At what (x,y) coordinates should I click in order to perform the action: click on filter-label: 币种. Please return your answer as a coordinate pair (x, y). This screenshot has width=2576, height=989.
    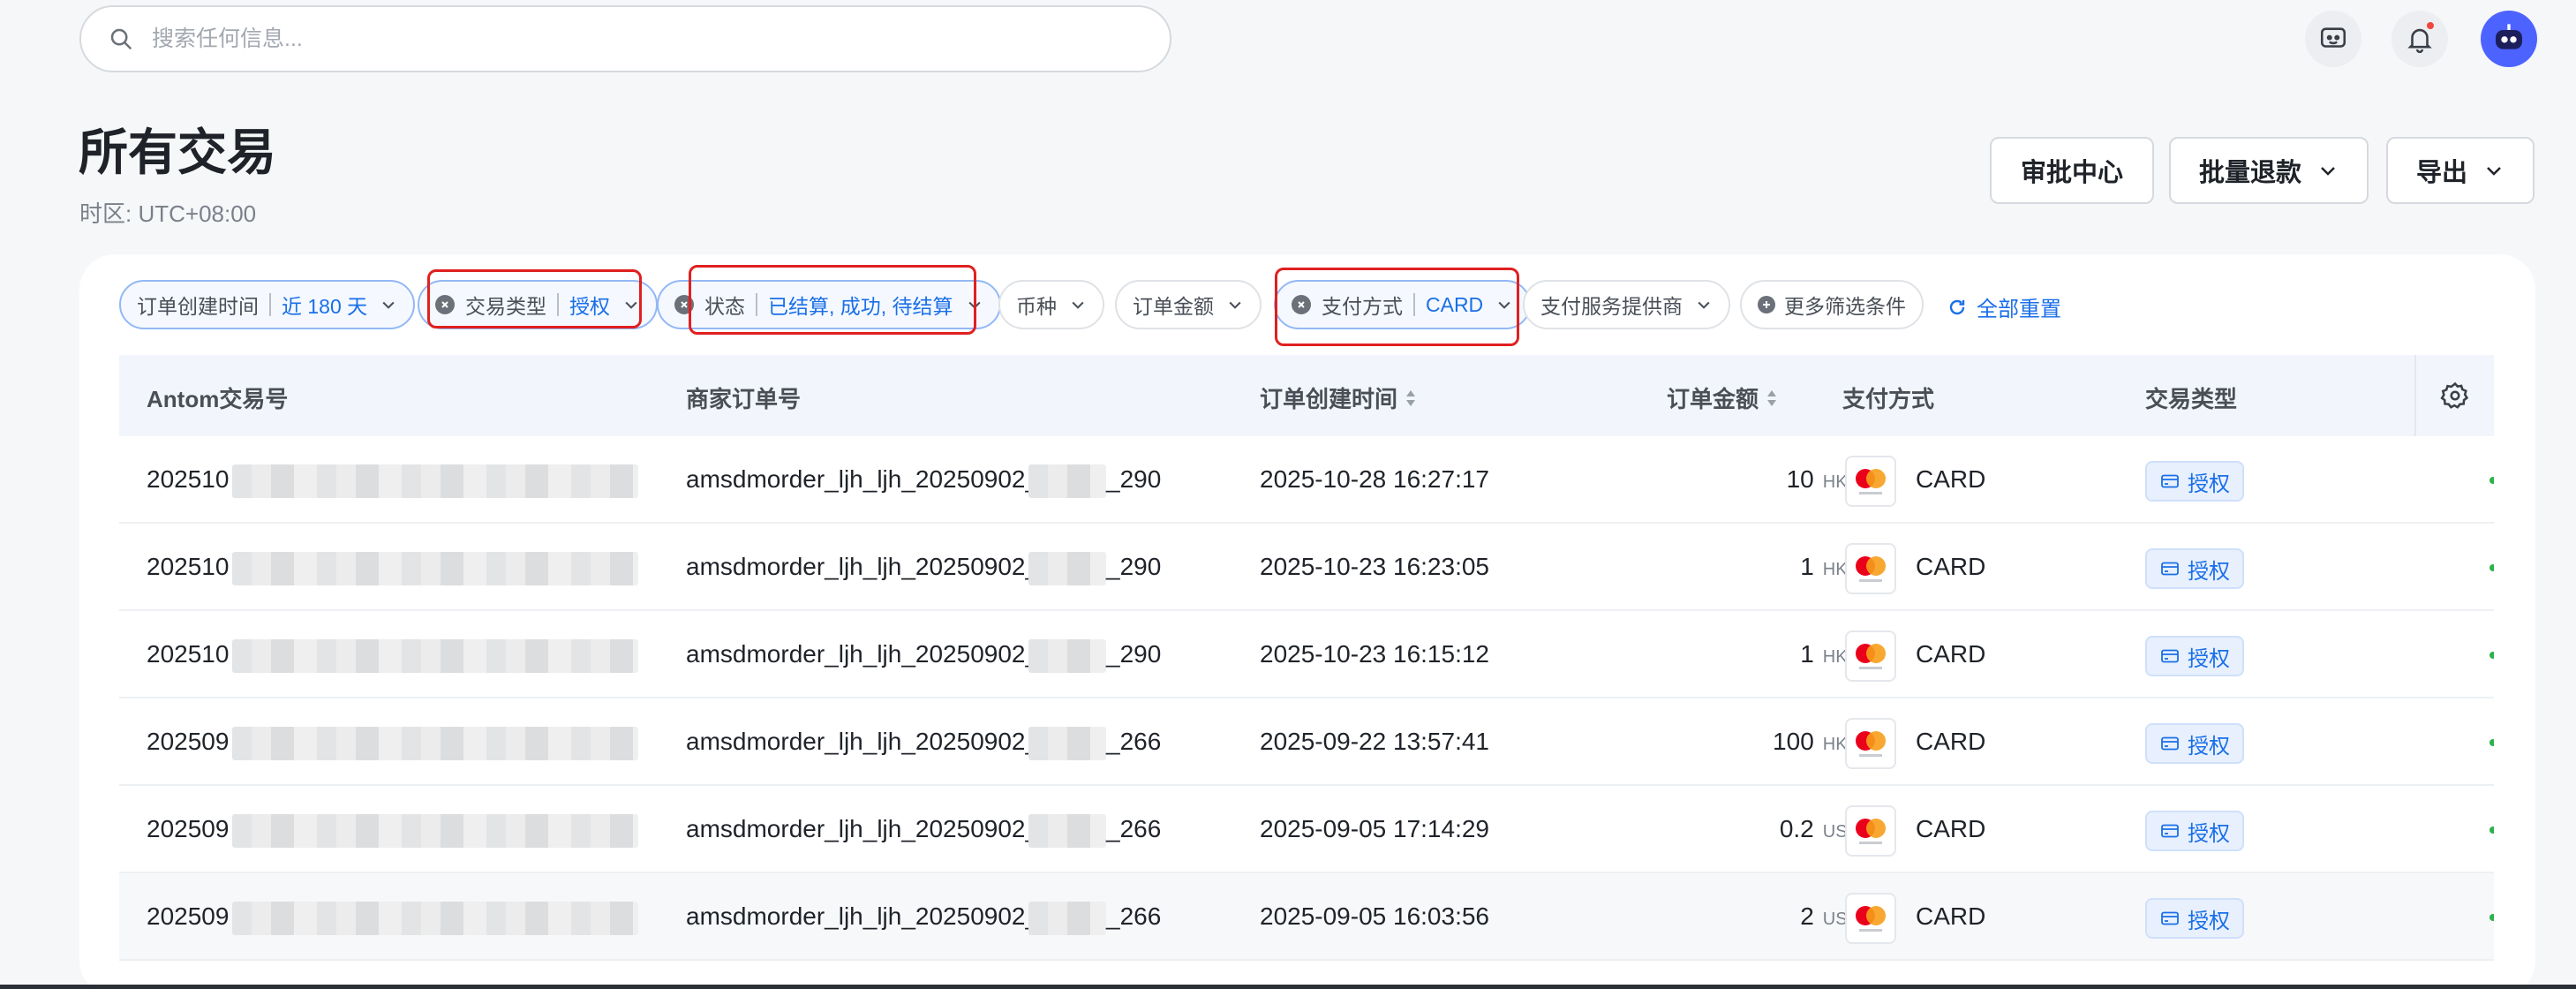
    Looking at the image, I should click on (1037, 306).